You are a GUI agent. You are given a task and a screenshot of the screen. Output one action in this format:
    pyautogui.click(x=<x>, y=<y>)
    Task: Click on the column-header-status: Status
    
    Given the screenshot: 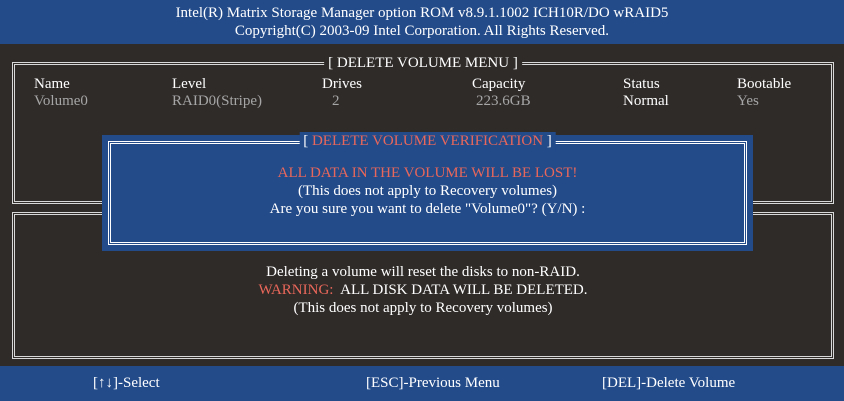 What is the action you would take?
    pyautogui.click(x=641, y=84)
    